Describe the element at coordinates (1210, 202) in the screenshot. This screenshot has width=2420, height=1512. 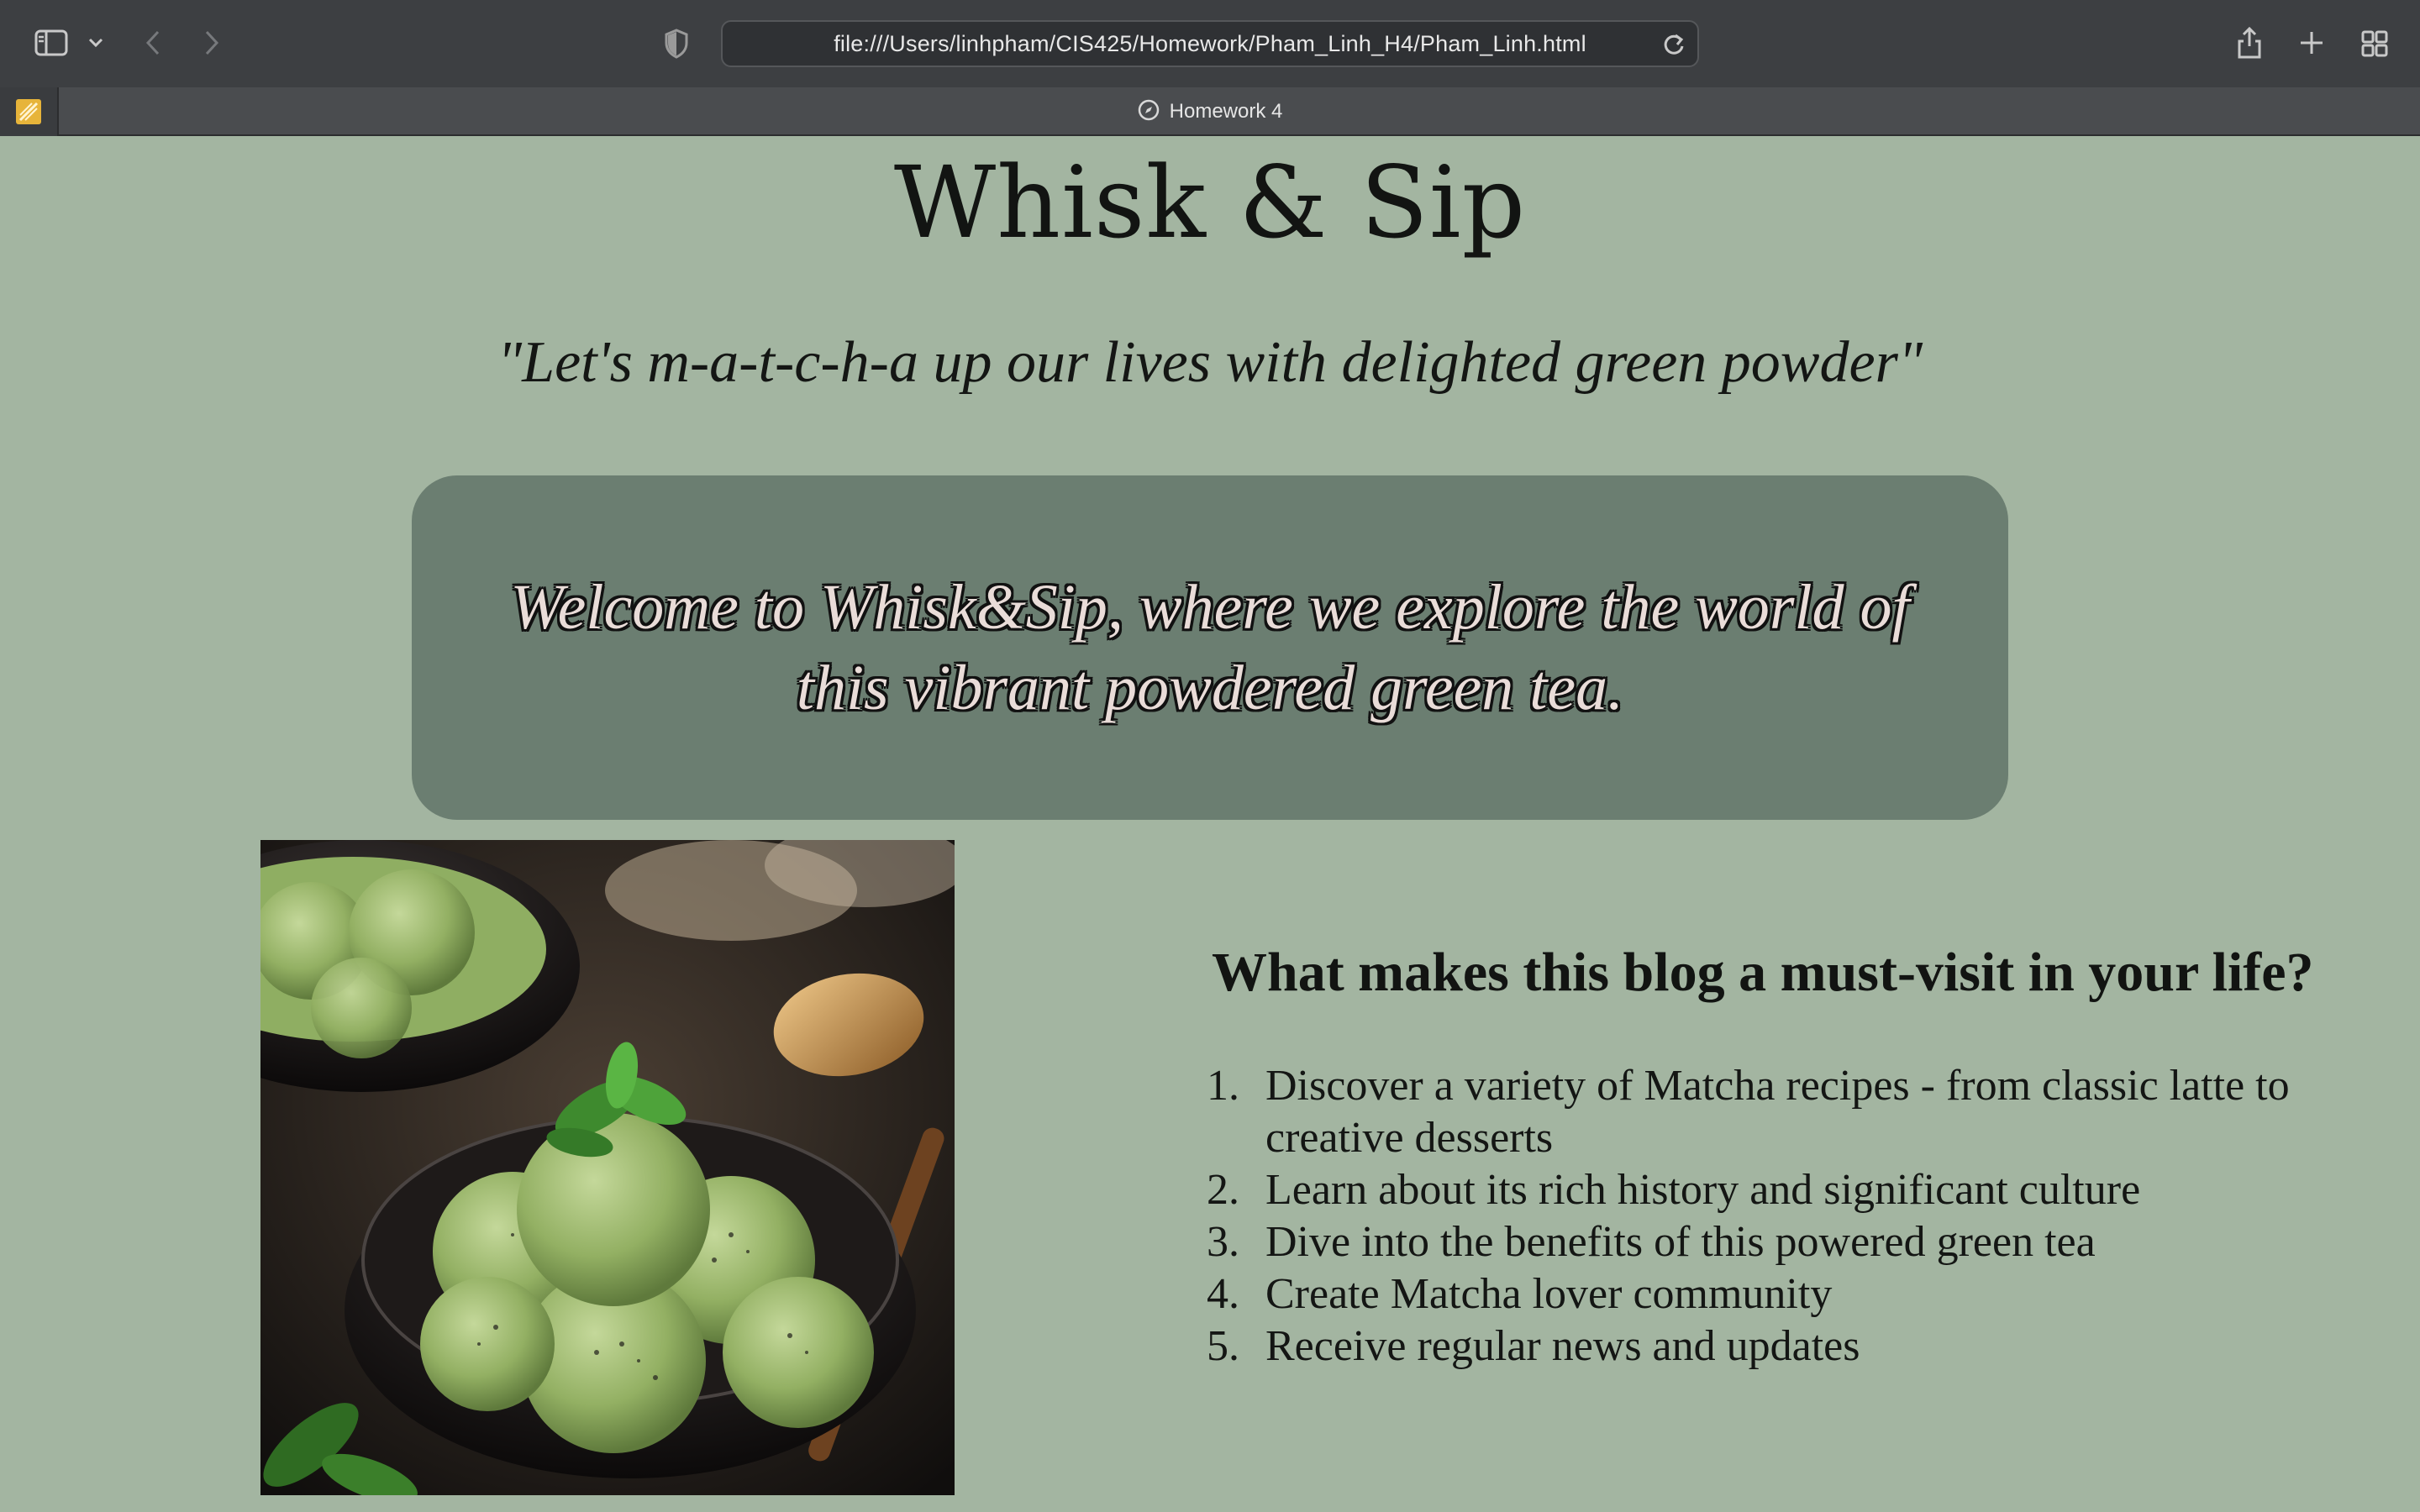
I see `site-title: Whisk & Sip` at that location.